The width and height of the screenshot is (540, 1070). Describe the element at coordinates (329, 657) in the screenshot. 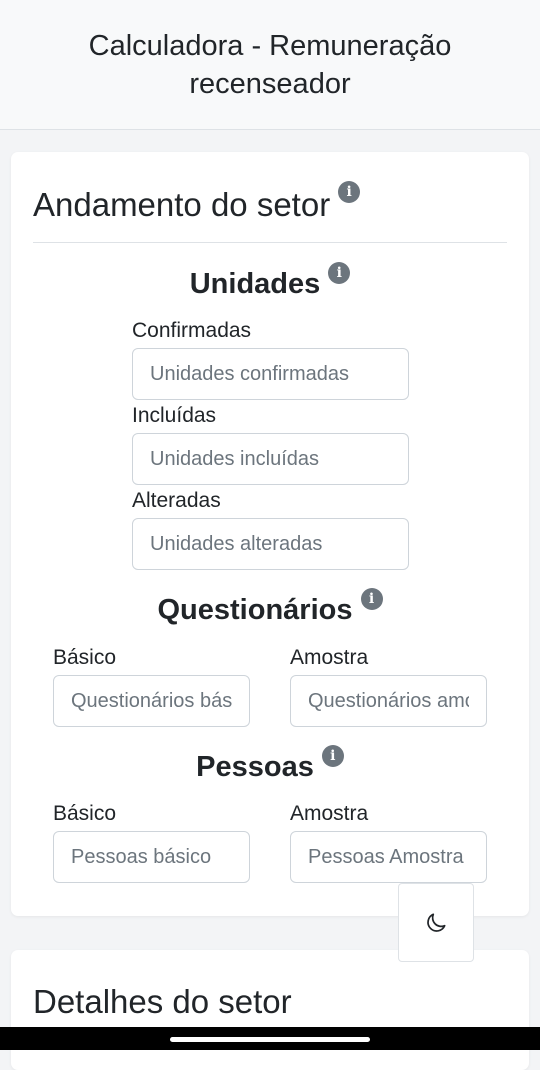

I see `questionnaires-sample-label: Amostra` at that location.